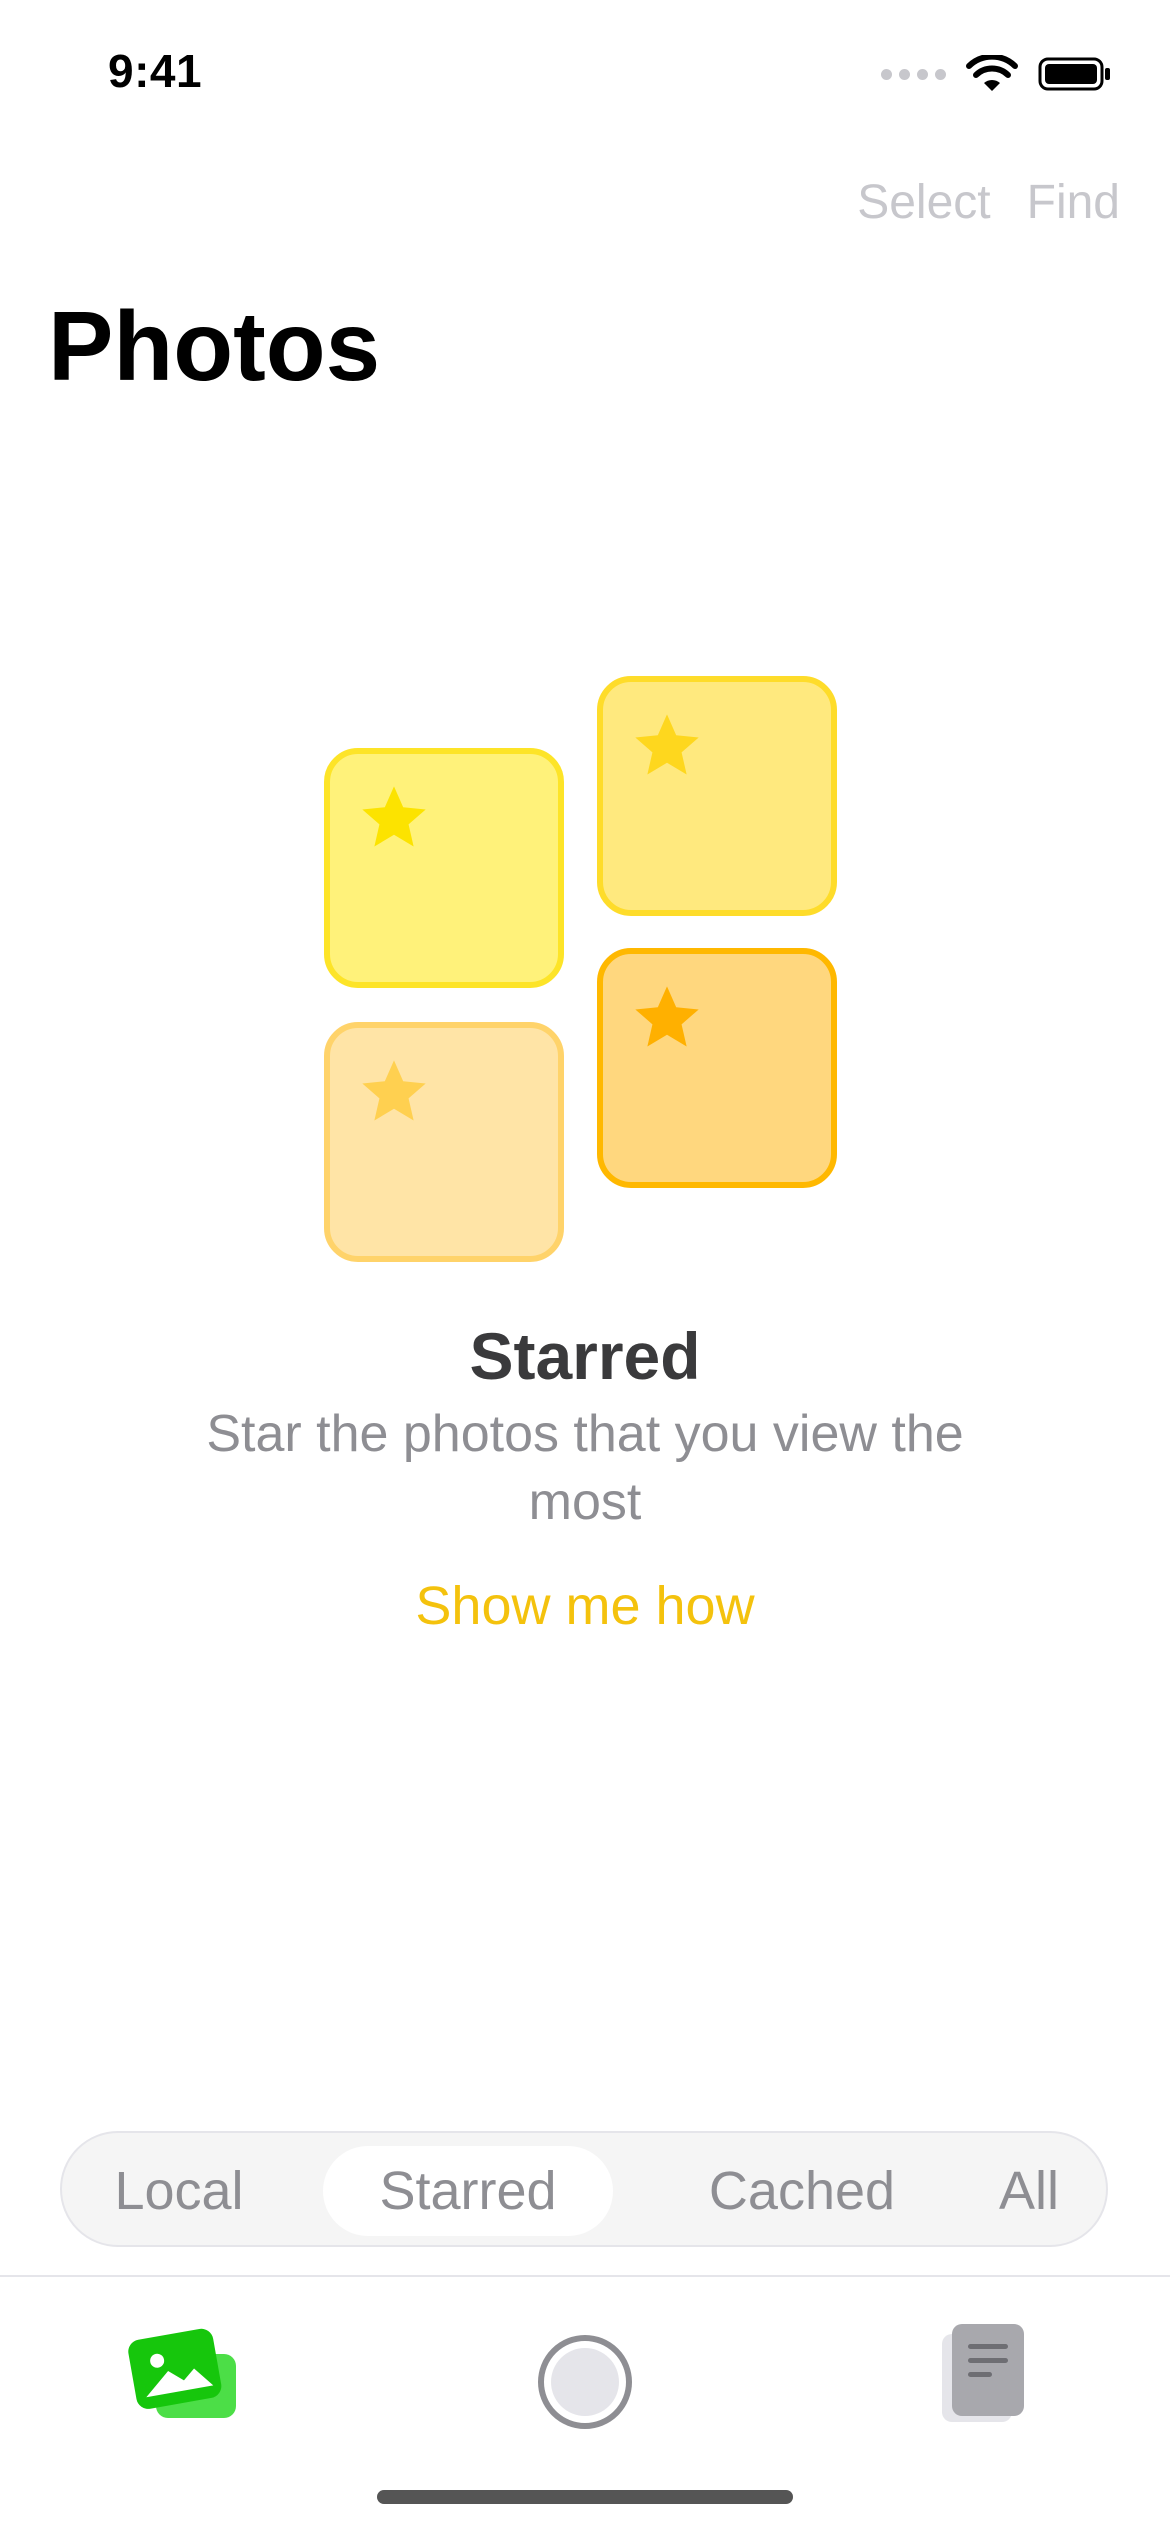 This screenshot has width=1170, height=2532. I want to click on tabbar-divider, so click(585, 2276).